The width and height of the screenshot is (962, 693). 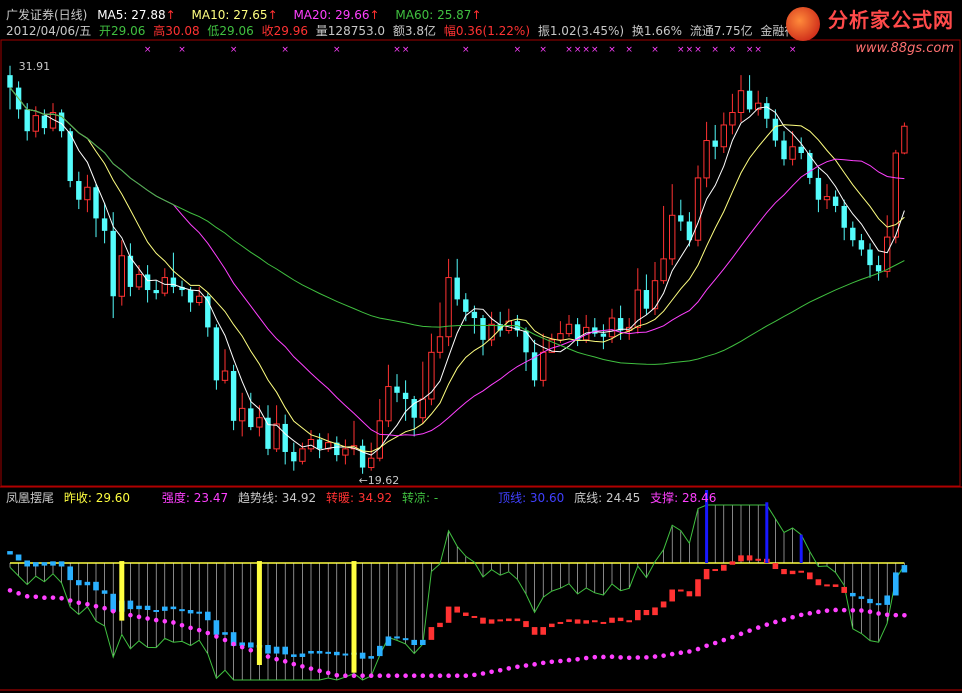 What do you see at coordinates (420, 498) in the screenshot?
I see `indicator-turn-cool: 转凉: -` at bounding box center [420, 498].